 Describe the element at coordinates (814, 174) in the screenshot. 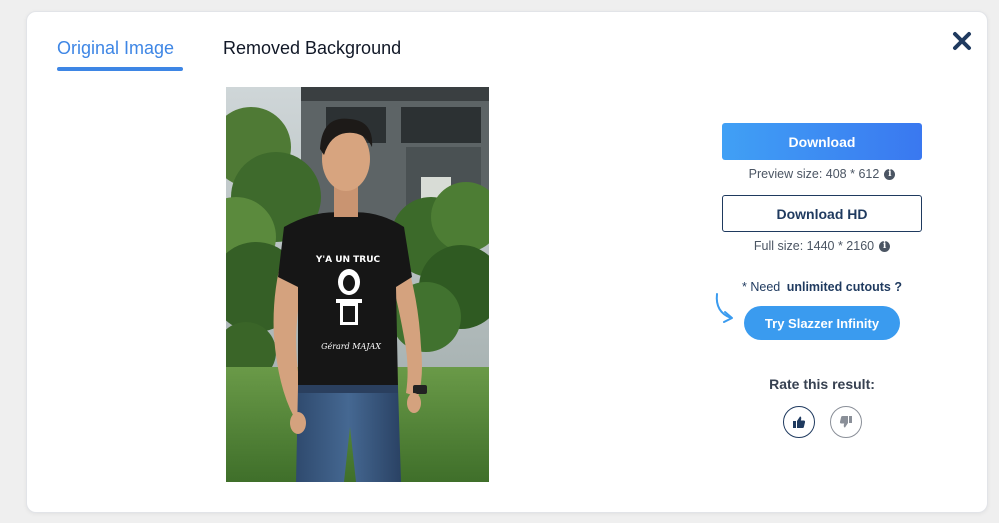

I see `preview-size-text: Preview size: 408 * 612` at that location.